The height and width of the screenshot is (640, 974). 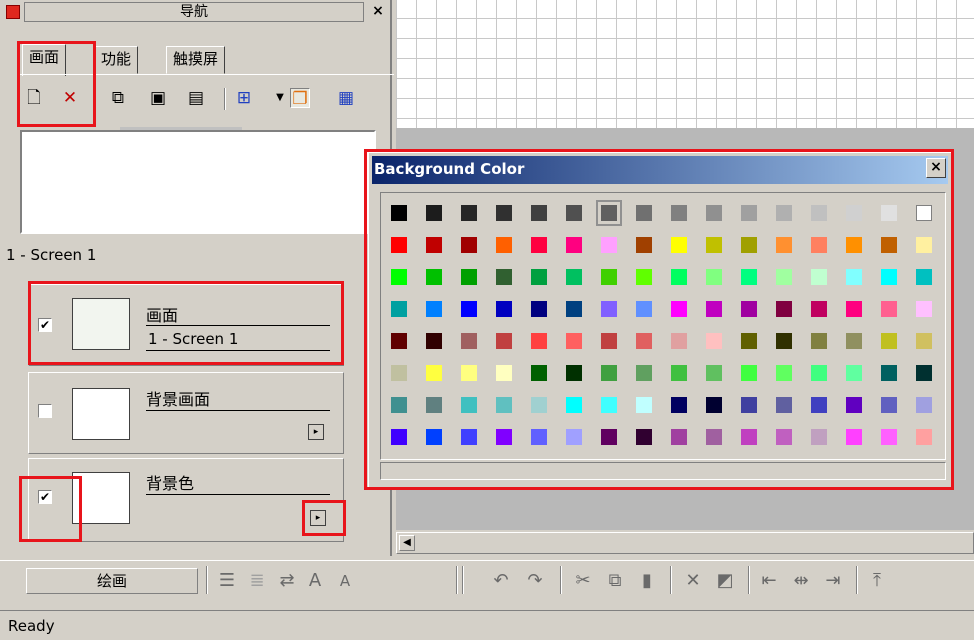 I want to click on tab-screen: 画面, so click(x=44, y=60).